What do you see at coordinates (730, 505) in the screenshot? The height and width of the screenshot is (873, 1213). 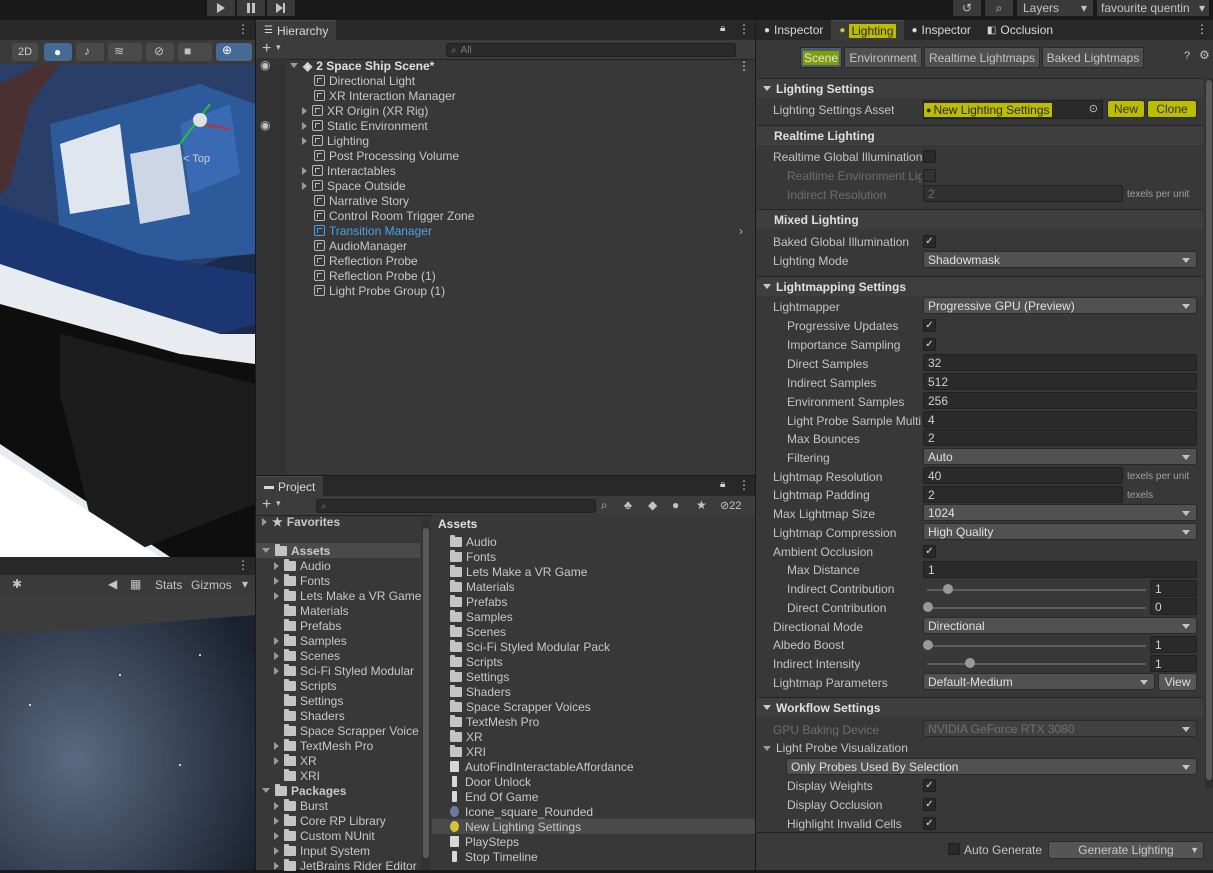 I see `hidden-count: ⊘22` at bounding box center [730, 505].